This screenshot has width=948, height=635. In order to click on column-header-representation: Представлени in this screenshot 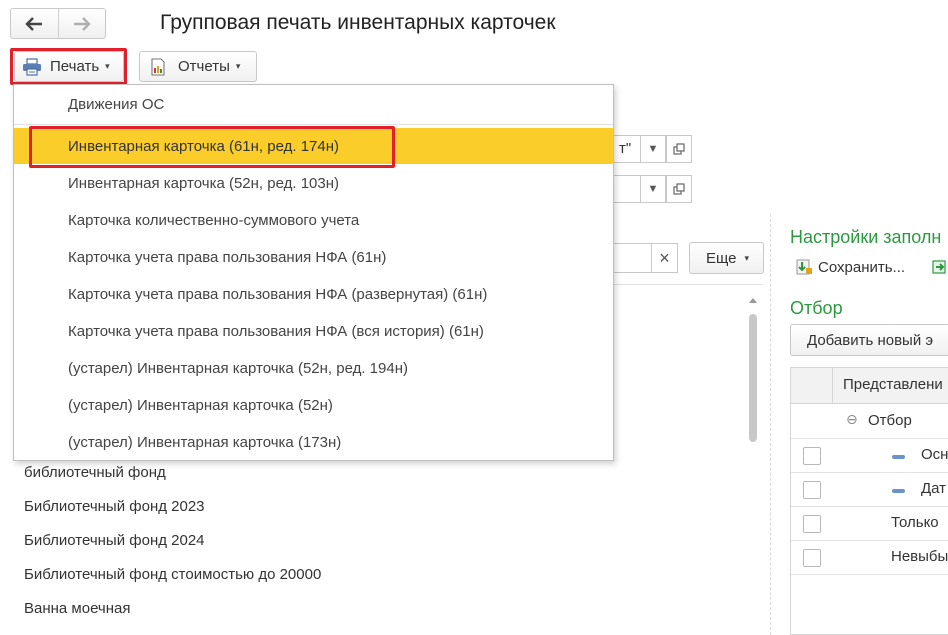, I will do `click(893, 384)`.